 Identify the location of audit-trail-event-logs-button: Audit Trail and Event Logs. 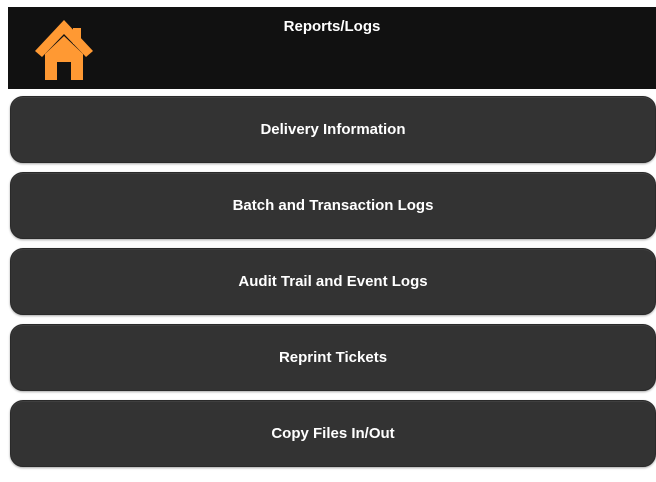
(333, 281).